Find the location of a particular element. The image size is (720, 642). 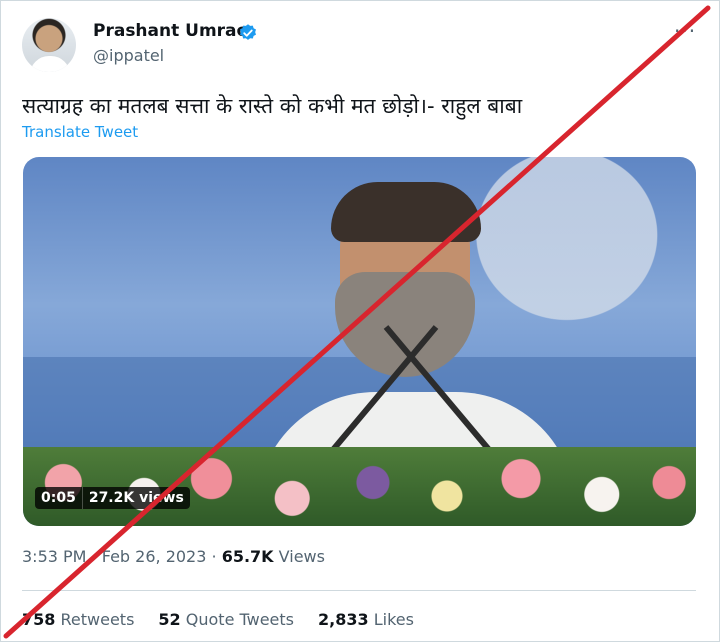

speaker-hair is located at coordinates (406, 212).